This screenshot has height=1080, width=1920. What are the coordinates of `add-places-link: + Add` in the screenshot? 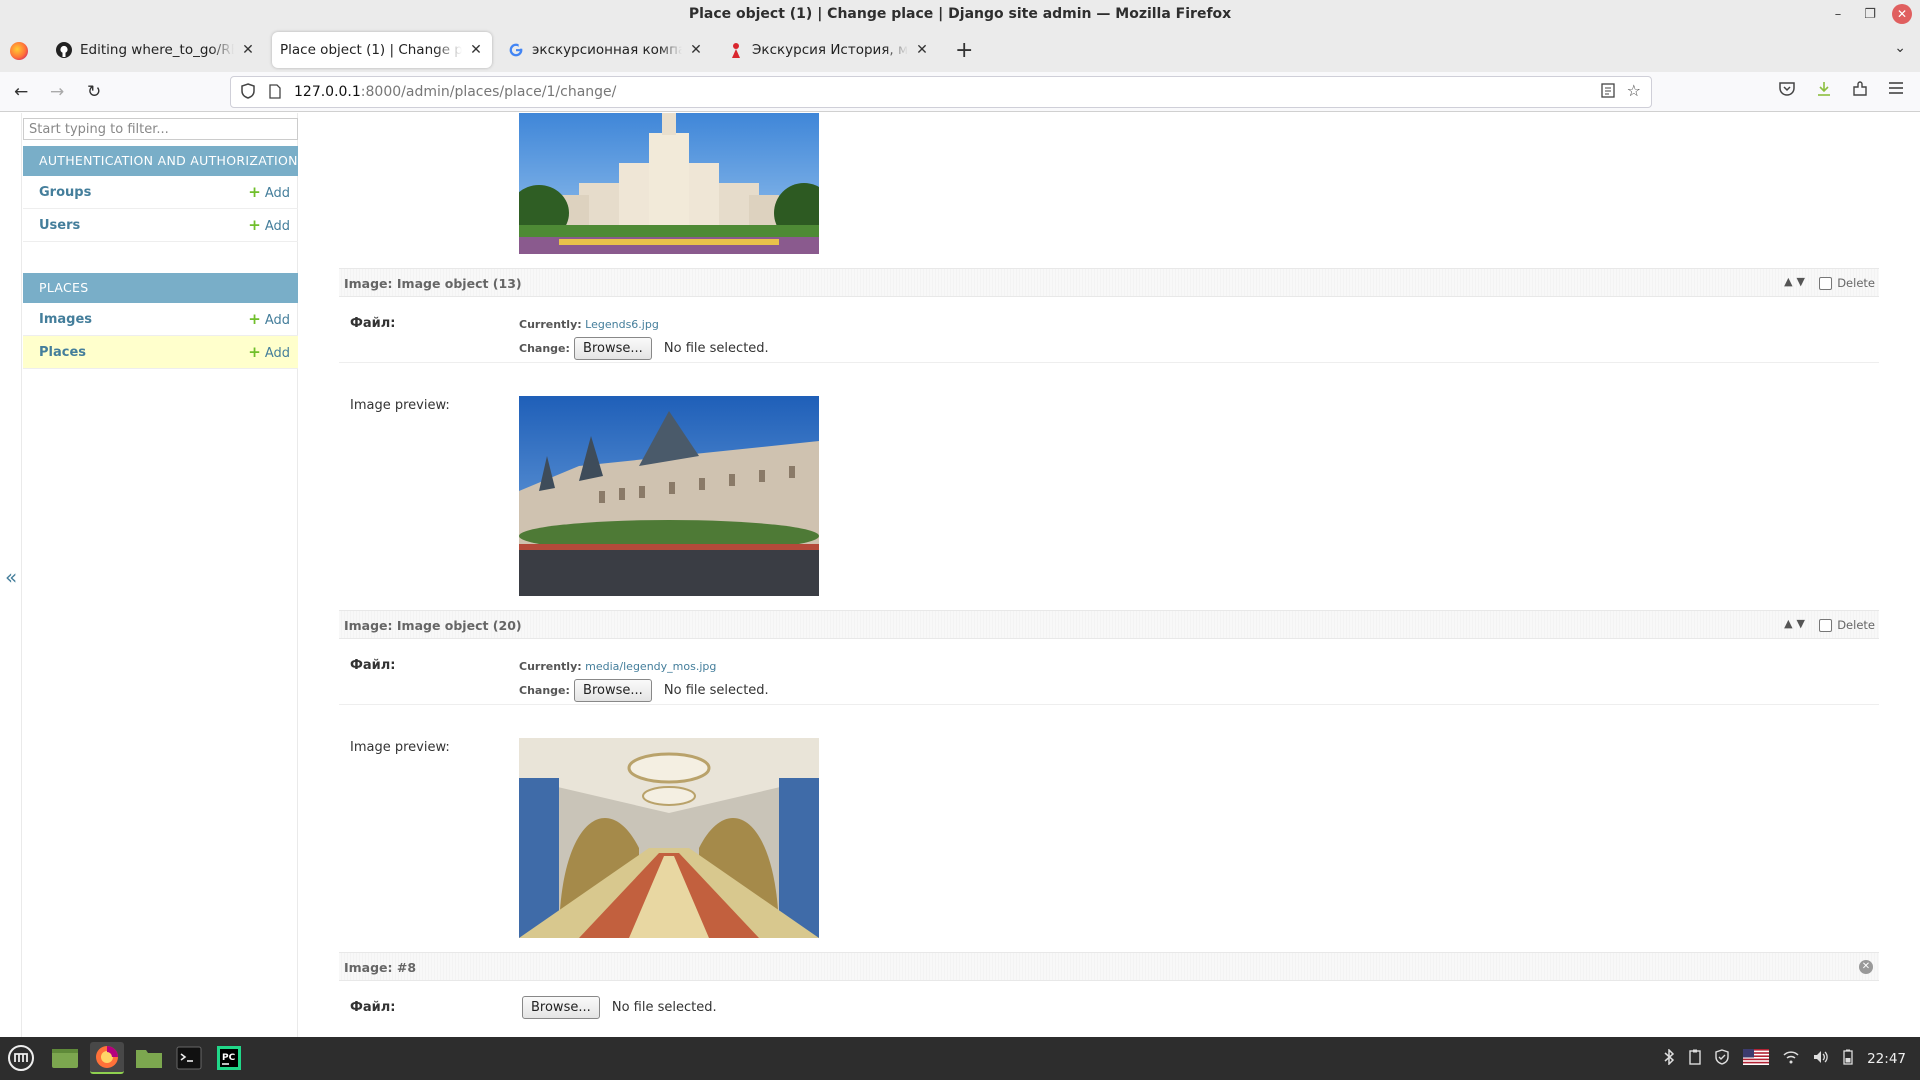 It's located at (269, 353).